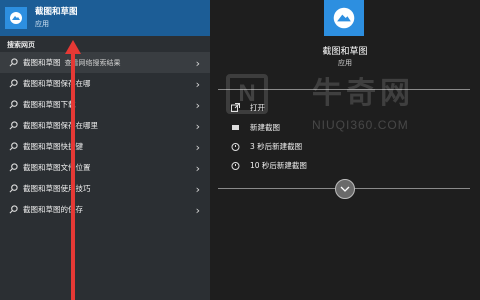 Image resolution: width=480 pixels, height=300 pixels. What do you see at coordinates (42, 62) in the screenshot?
I see `result-text: 截图和草图` at bounding box center [42, 62].